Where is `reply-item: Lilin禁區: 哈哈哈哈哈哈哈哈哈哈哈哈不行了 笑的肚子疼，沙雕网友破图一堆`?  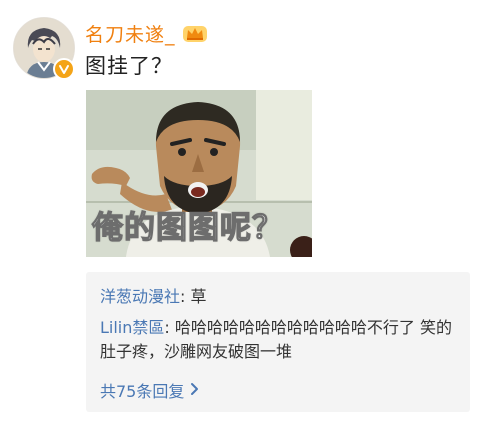
reply-item: Lilin禁區: 哈哈哈哈哈哈哈哈哈哈哈哈不行了 笑的肚子疼，沙雕网友破图一堆 is located at coordinates (280, 340).